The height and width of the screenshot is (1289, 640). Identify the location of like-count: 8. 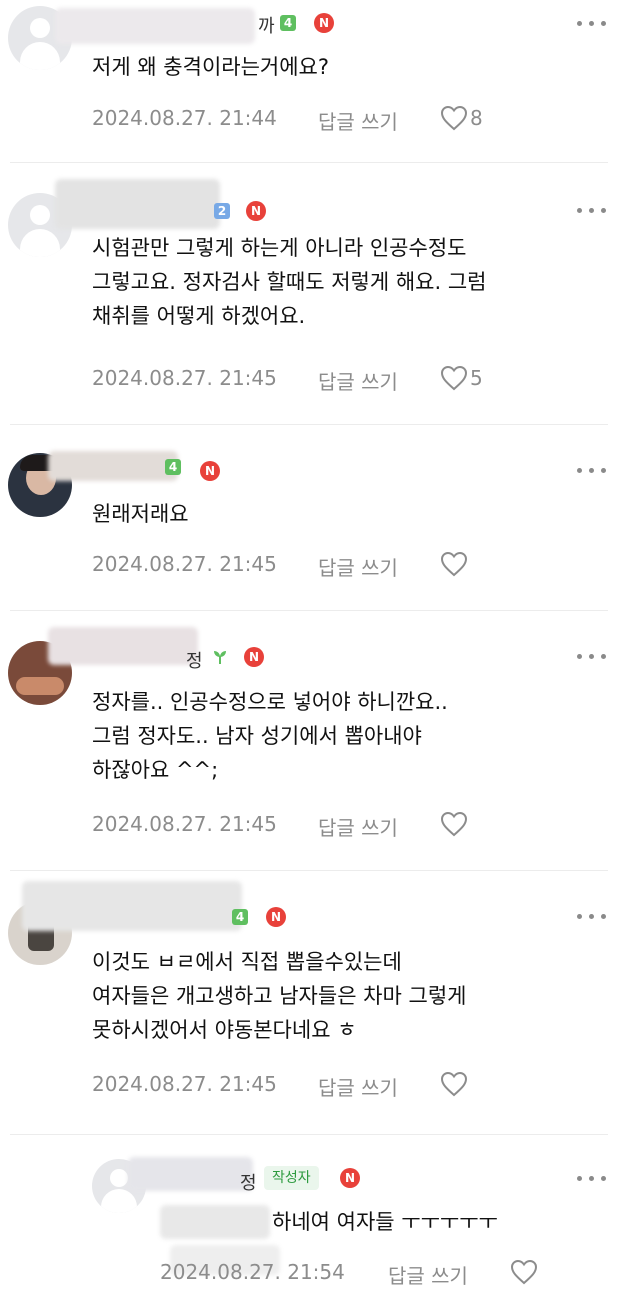
(476, 118).